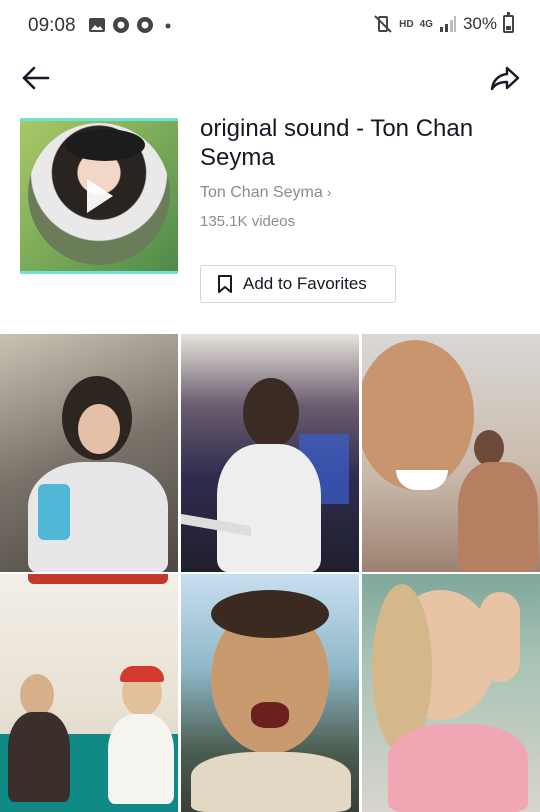 This screenshot has height=812, width=540. I want to click on status-bar: 09:08 HD 4G 30%, so click(270, 26).